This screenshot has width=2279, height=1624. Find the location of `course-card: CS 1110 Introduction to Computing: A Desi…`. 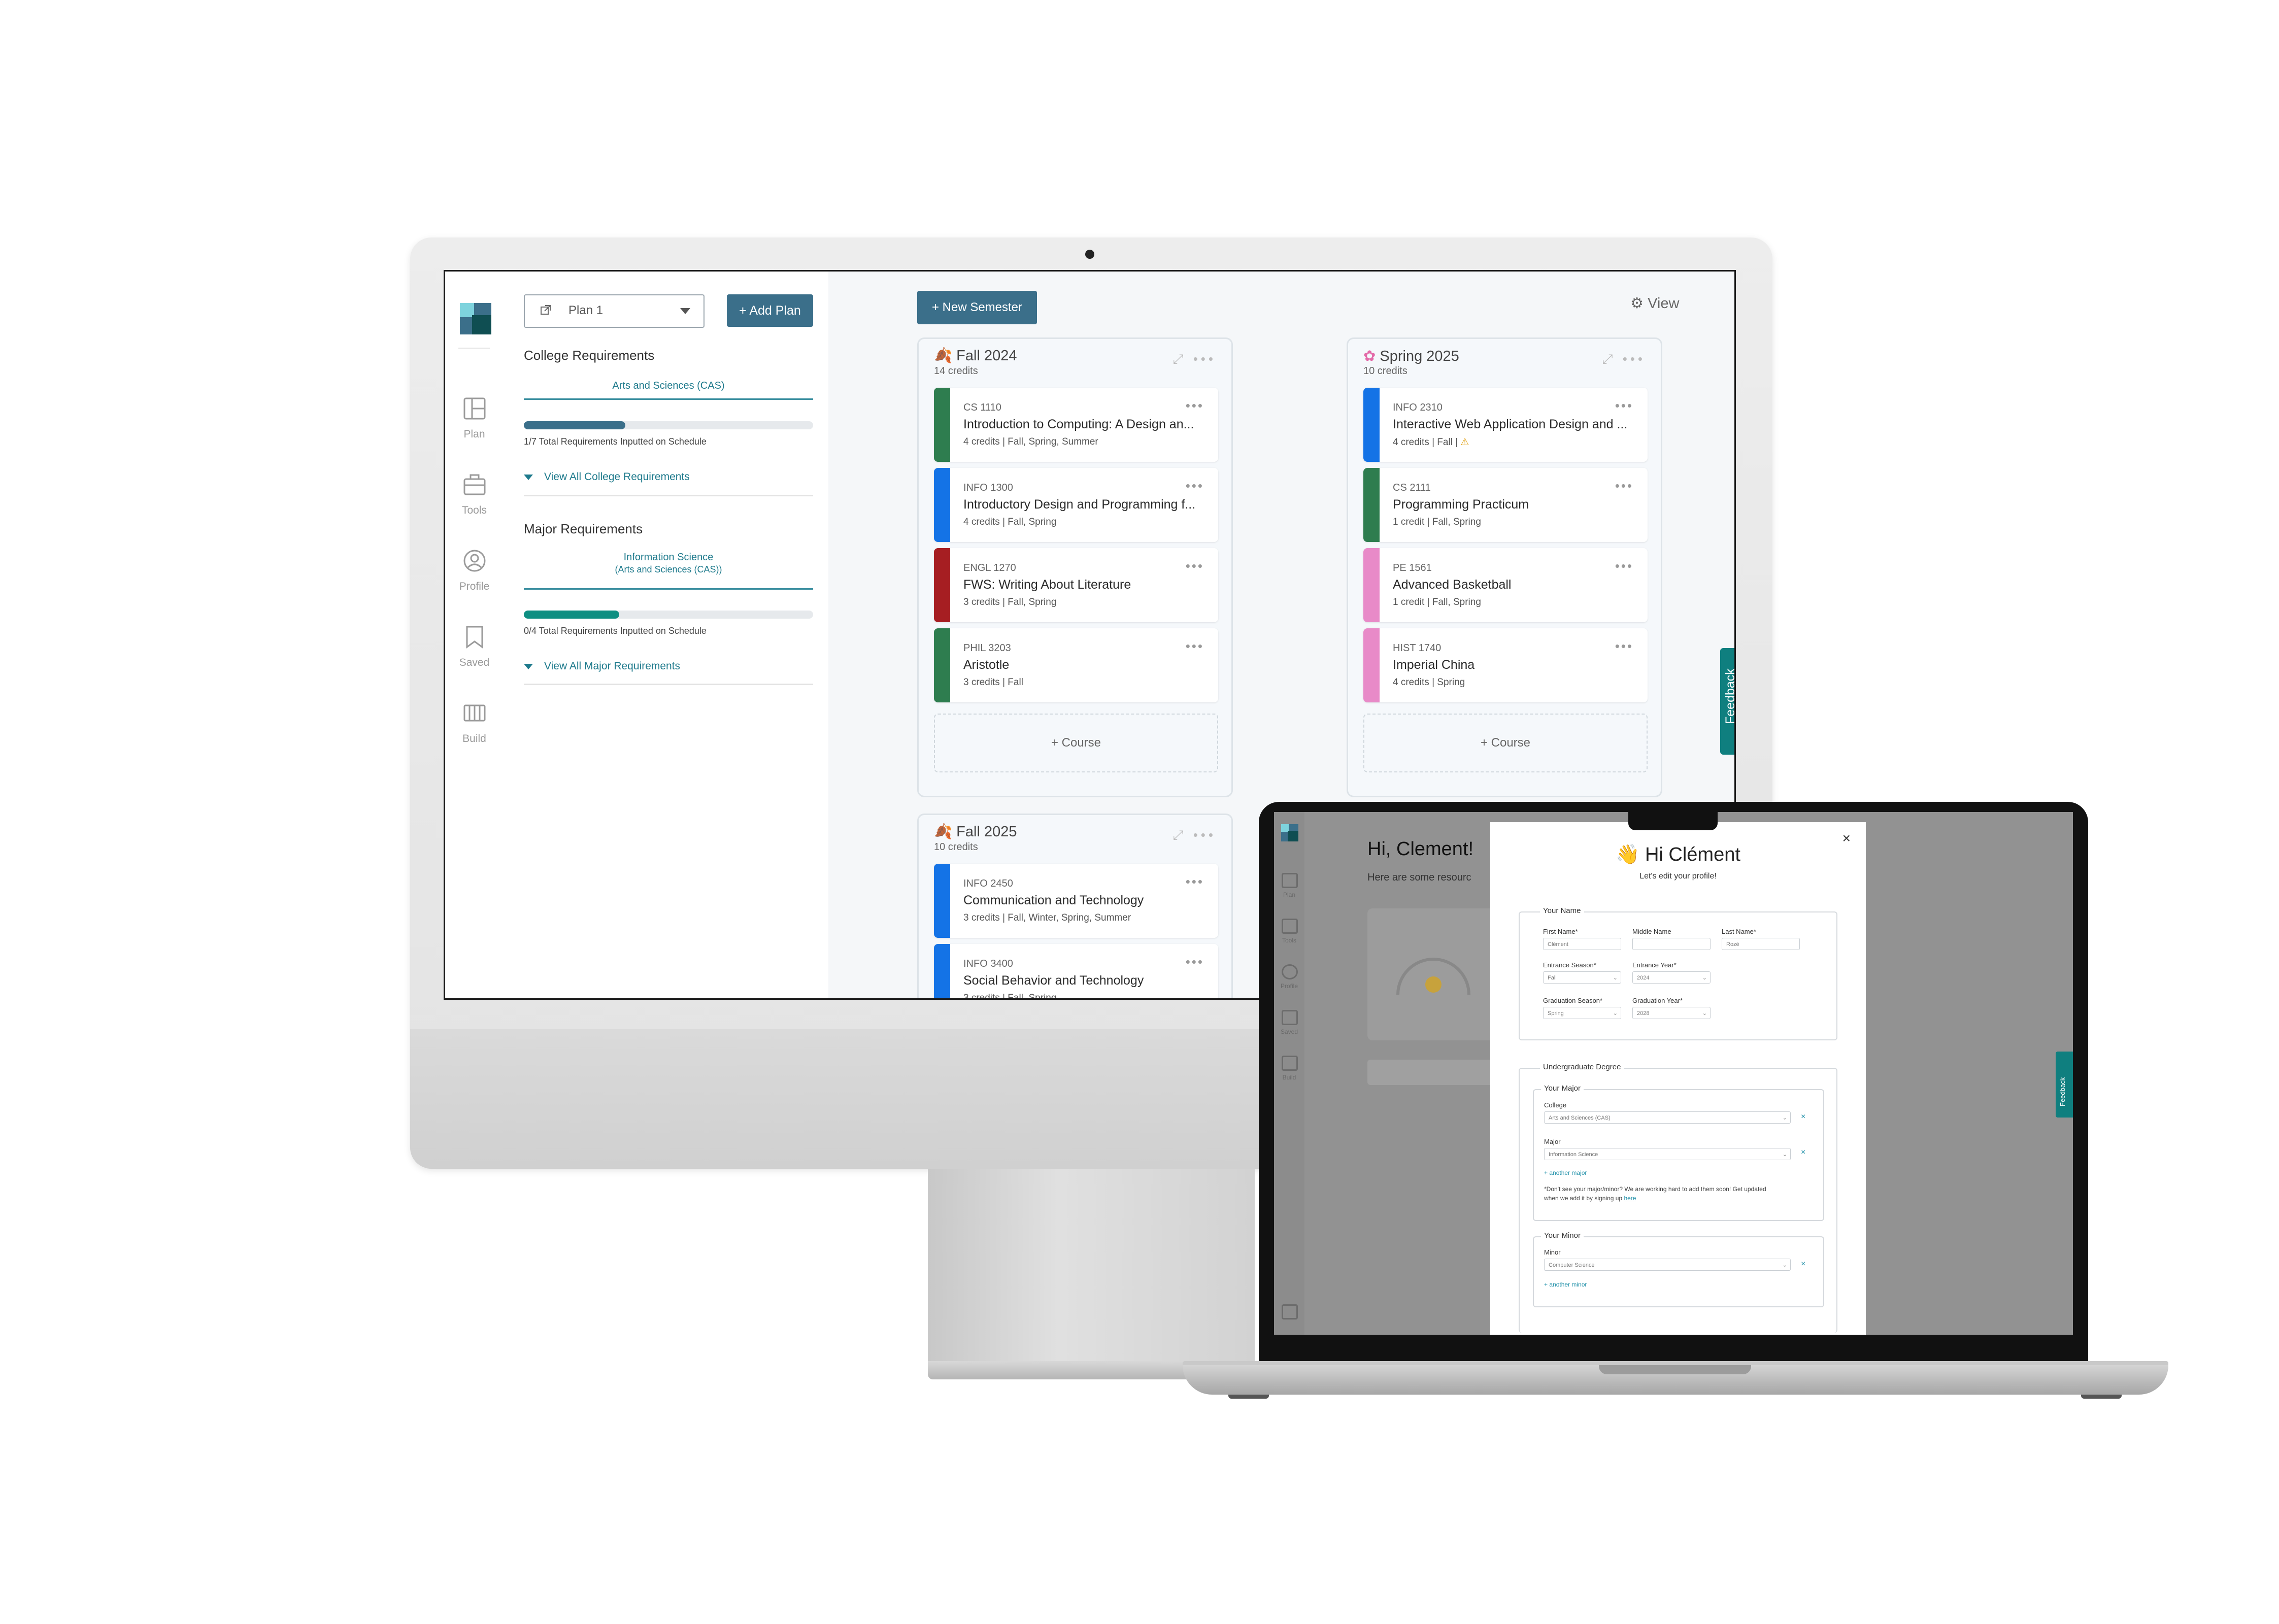

course-card: CS 1110 Introduction to Computing: A Desi… is located at coordinates (1076, 425).